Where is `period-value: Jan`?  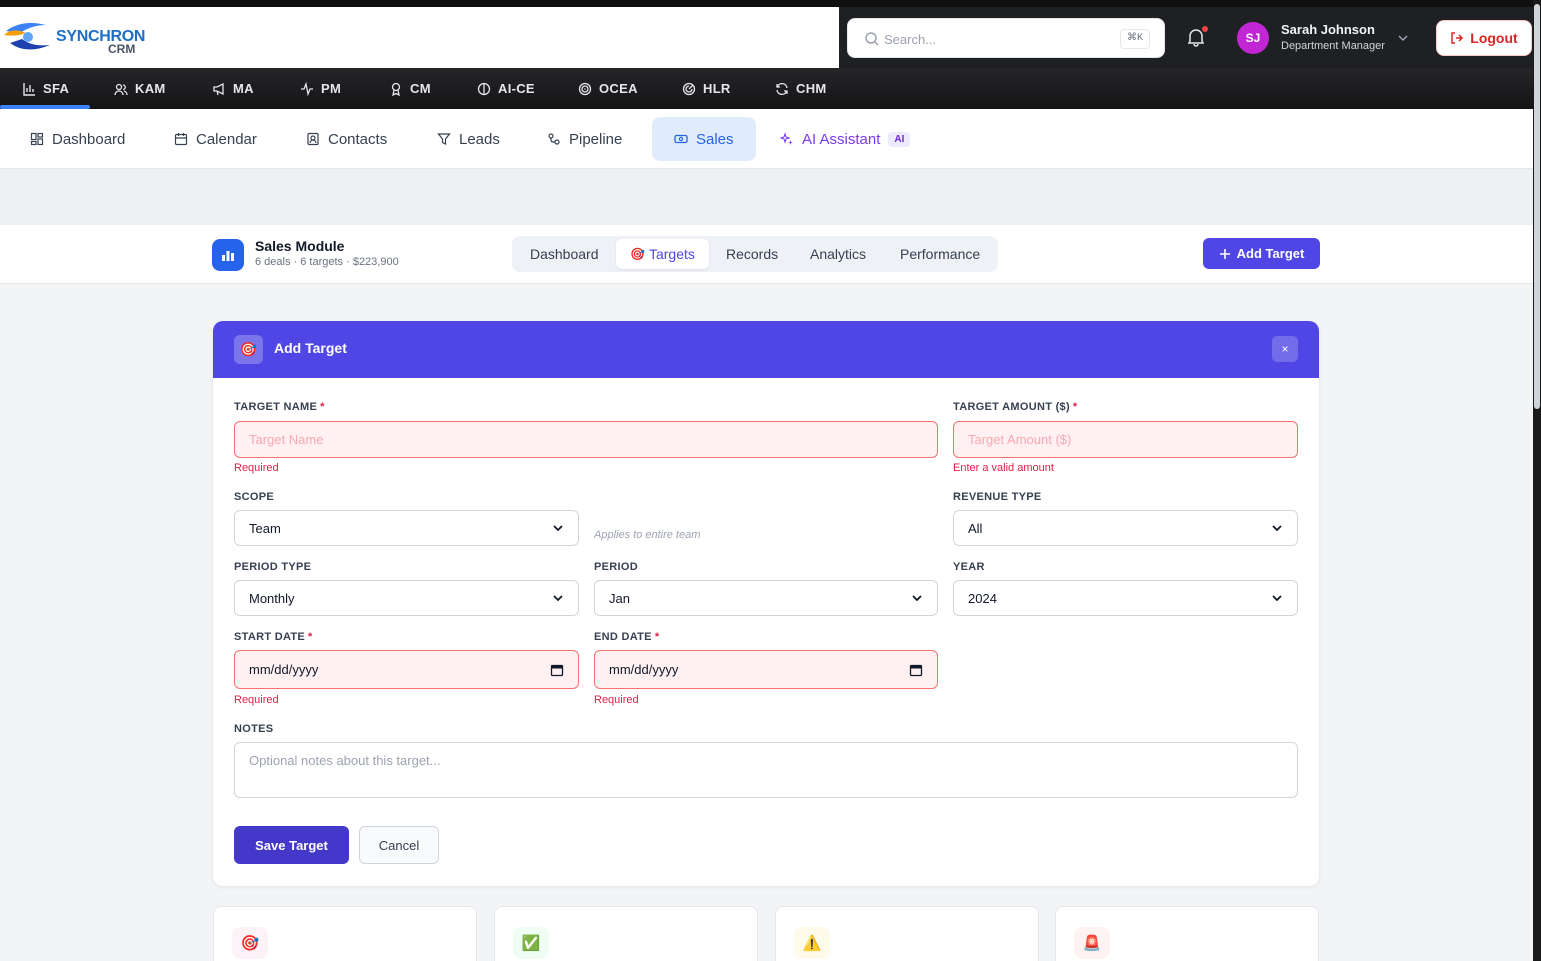
period-value: Jan is located at coordinates (619, 598).